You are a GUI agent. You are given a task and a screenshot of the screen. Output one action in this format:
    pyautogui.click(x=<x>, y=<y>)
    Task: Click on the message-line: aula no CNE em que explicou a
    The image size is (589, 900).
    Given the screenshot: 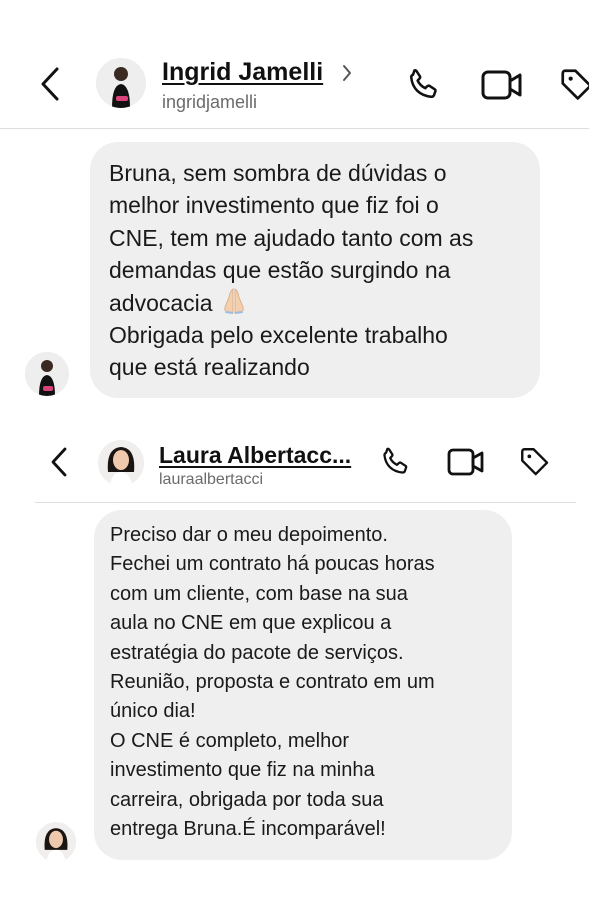 What is the action you would take?
    pyautogui.click(x=251, y=623)
    